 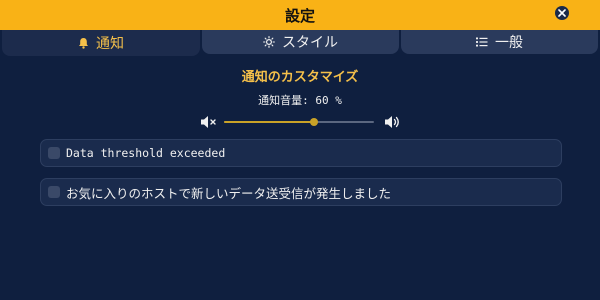 I want to click on bell-icon, so click(x=83, y=43).